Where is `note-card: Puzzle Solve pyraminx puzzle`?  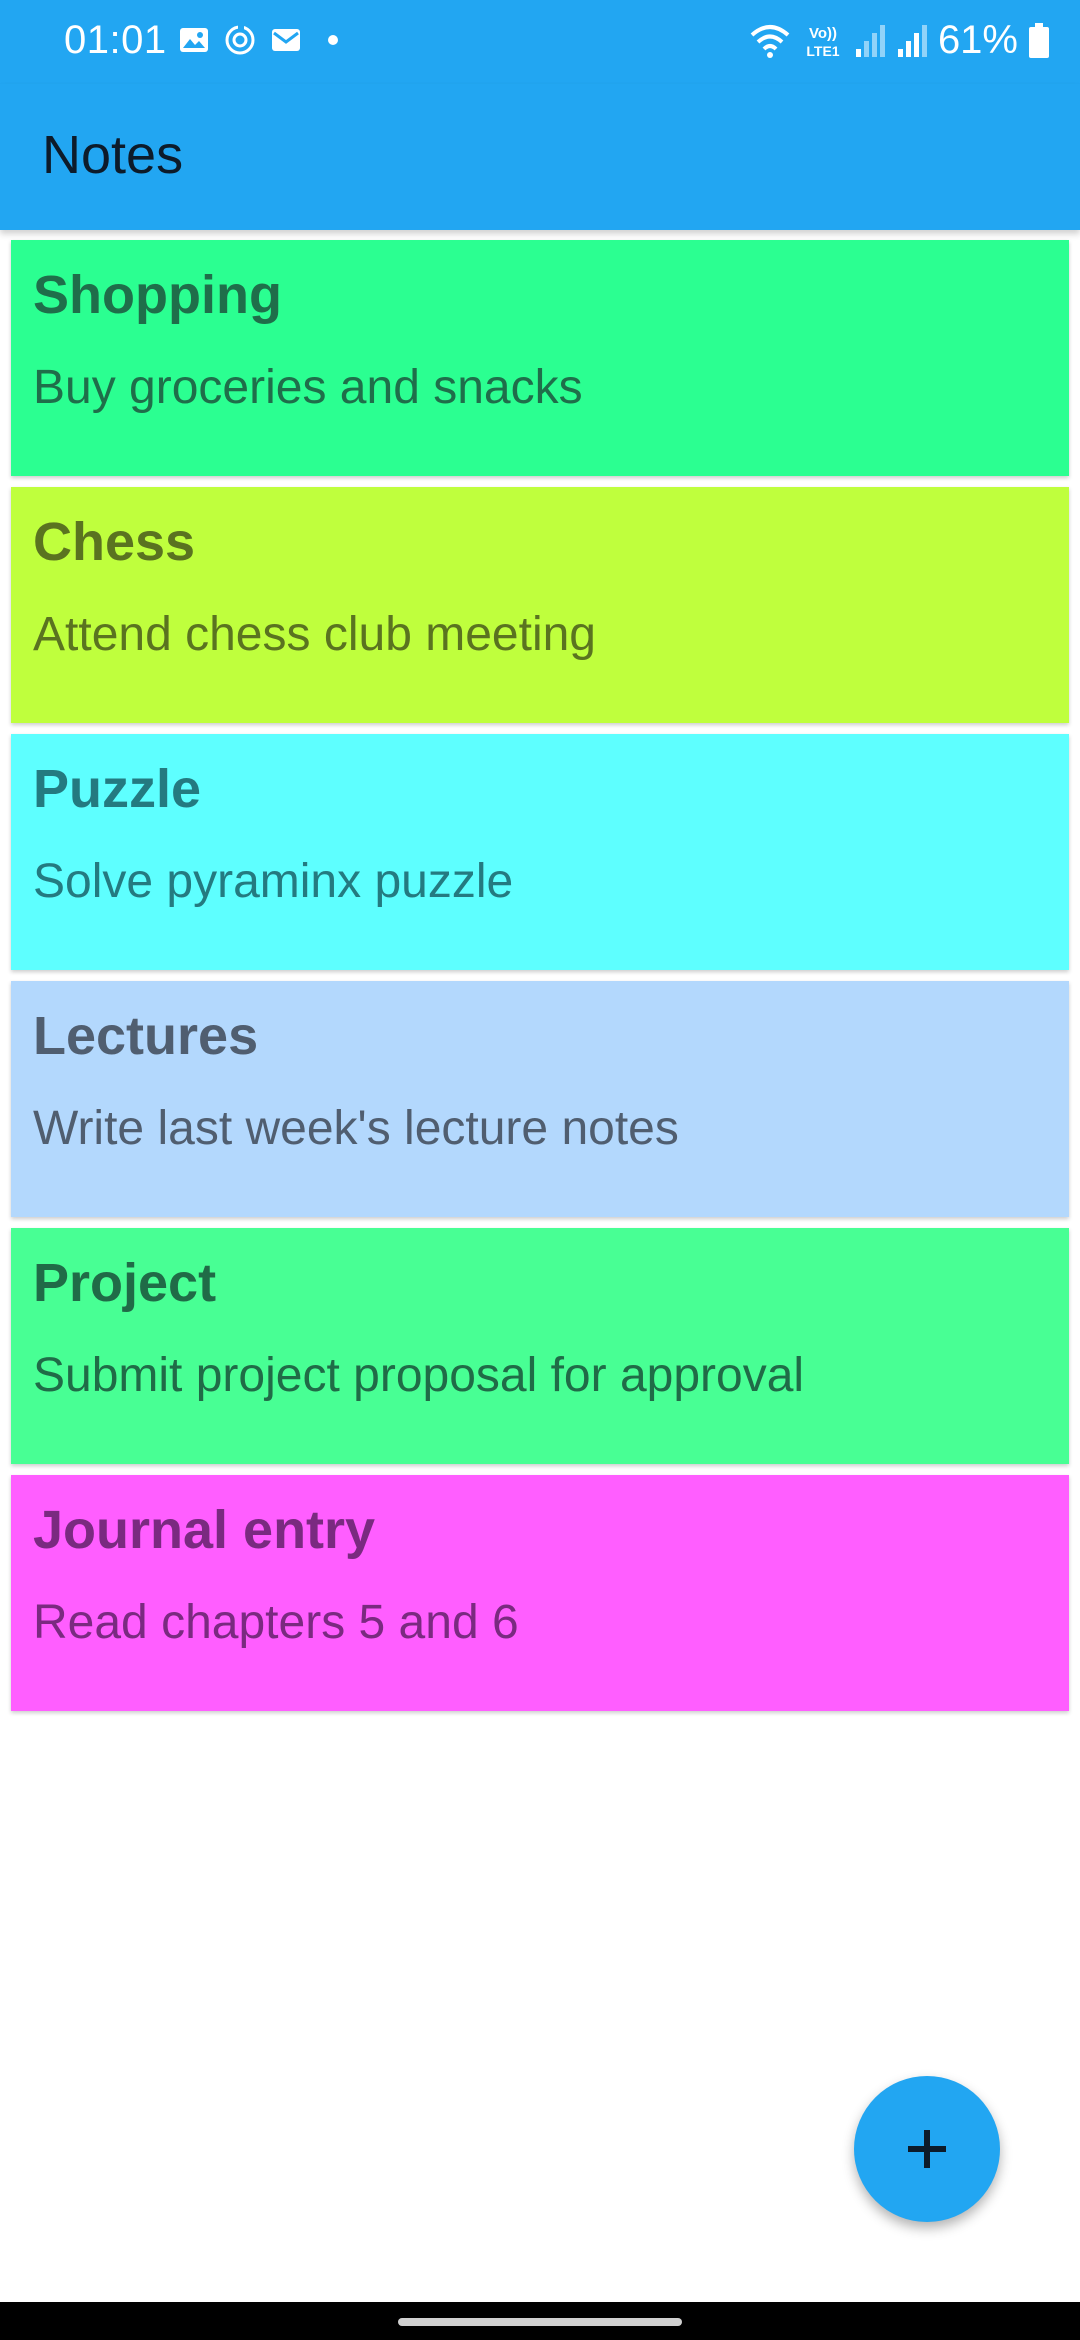
note-card: Puzzle Solve pyraminx puzzle is located at coordinates (540, 852).